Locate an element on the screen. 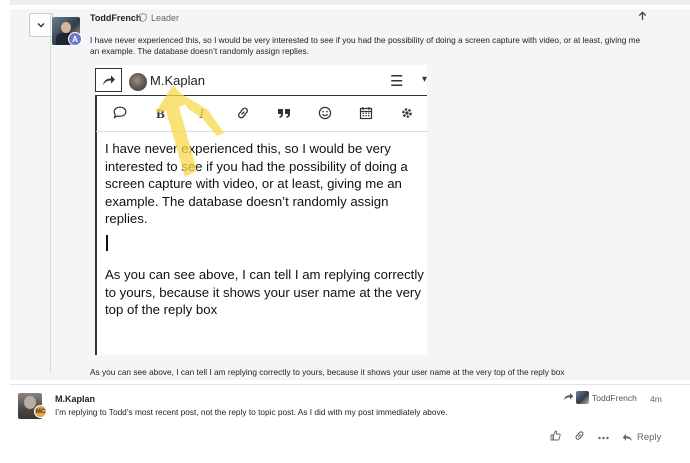 The width and height of the screenshot is (690, 463). calendar-icon is located at coordinates (365, 114).